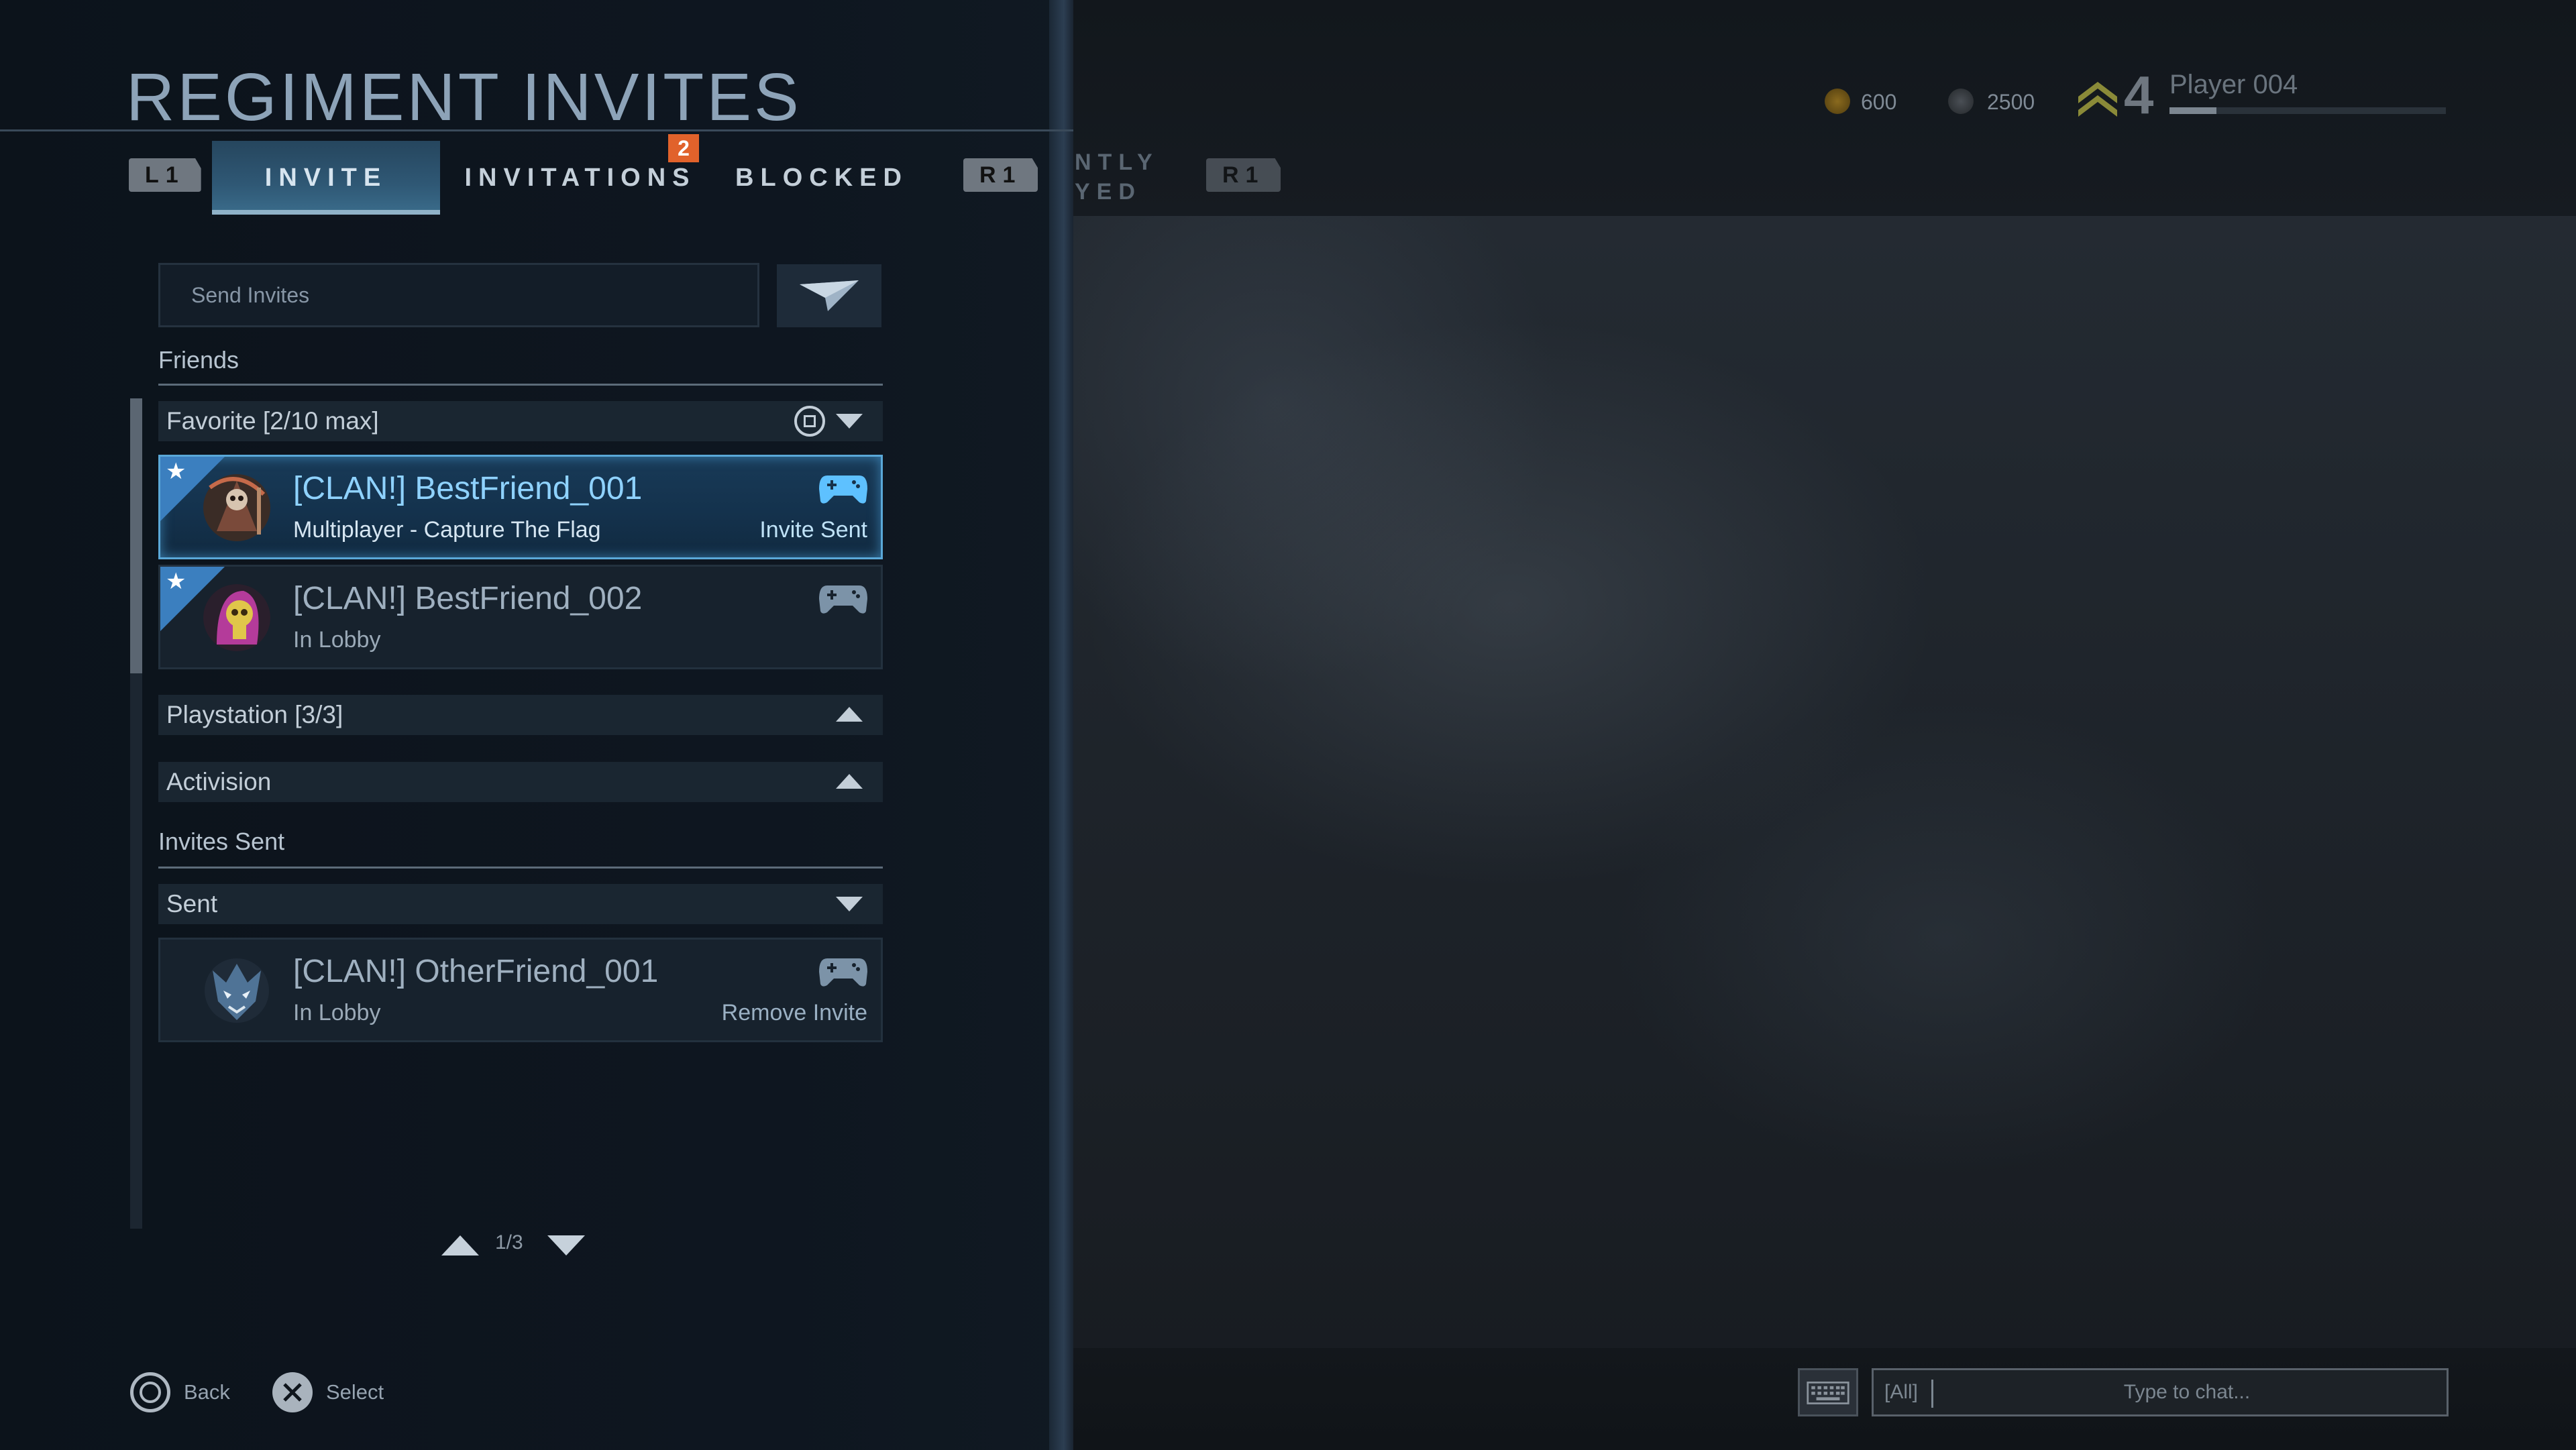  Describe the element at coordinates (447, 530) in the screenshot. I see `friend-status: Multiplayer - Capture The Flag` at that location.